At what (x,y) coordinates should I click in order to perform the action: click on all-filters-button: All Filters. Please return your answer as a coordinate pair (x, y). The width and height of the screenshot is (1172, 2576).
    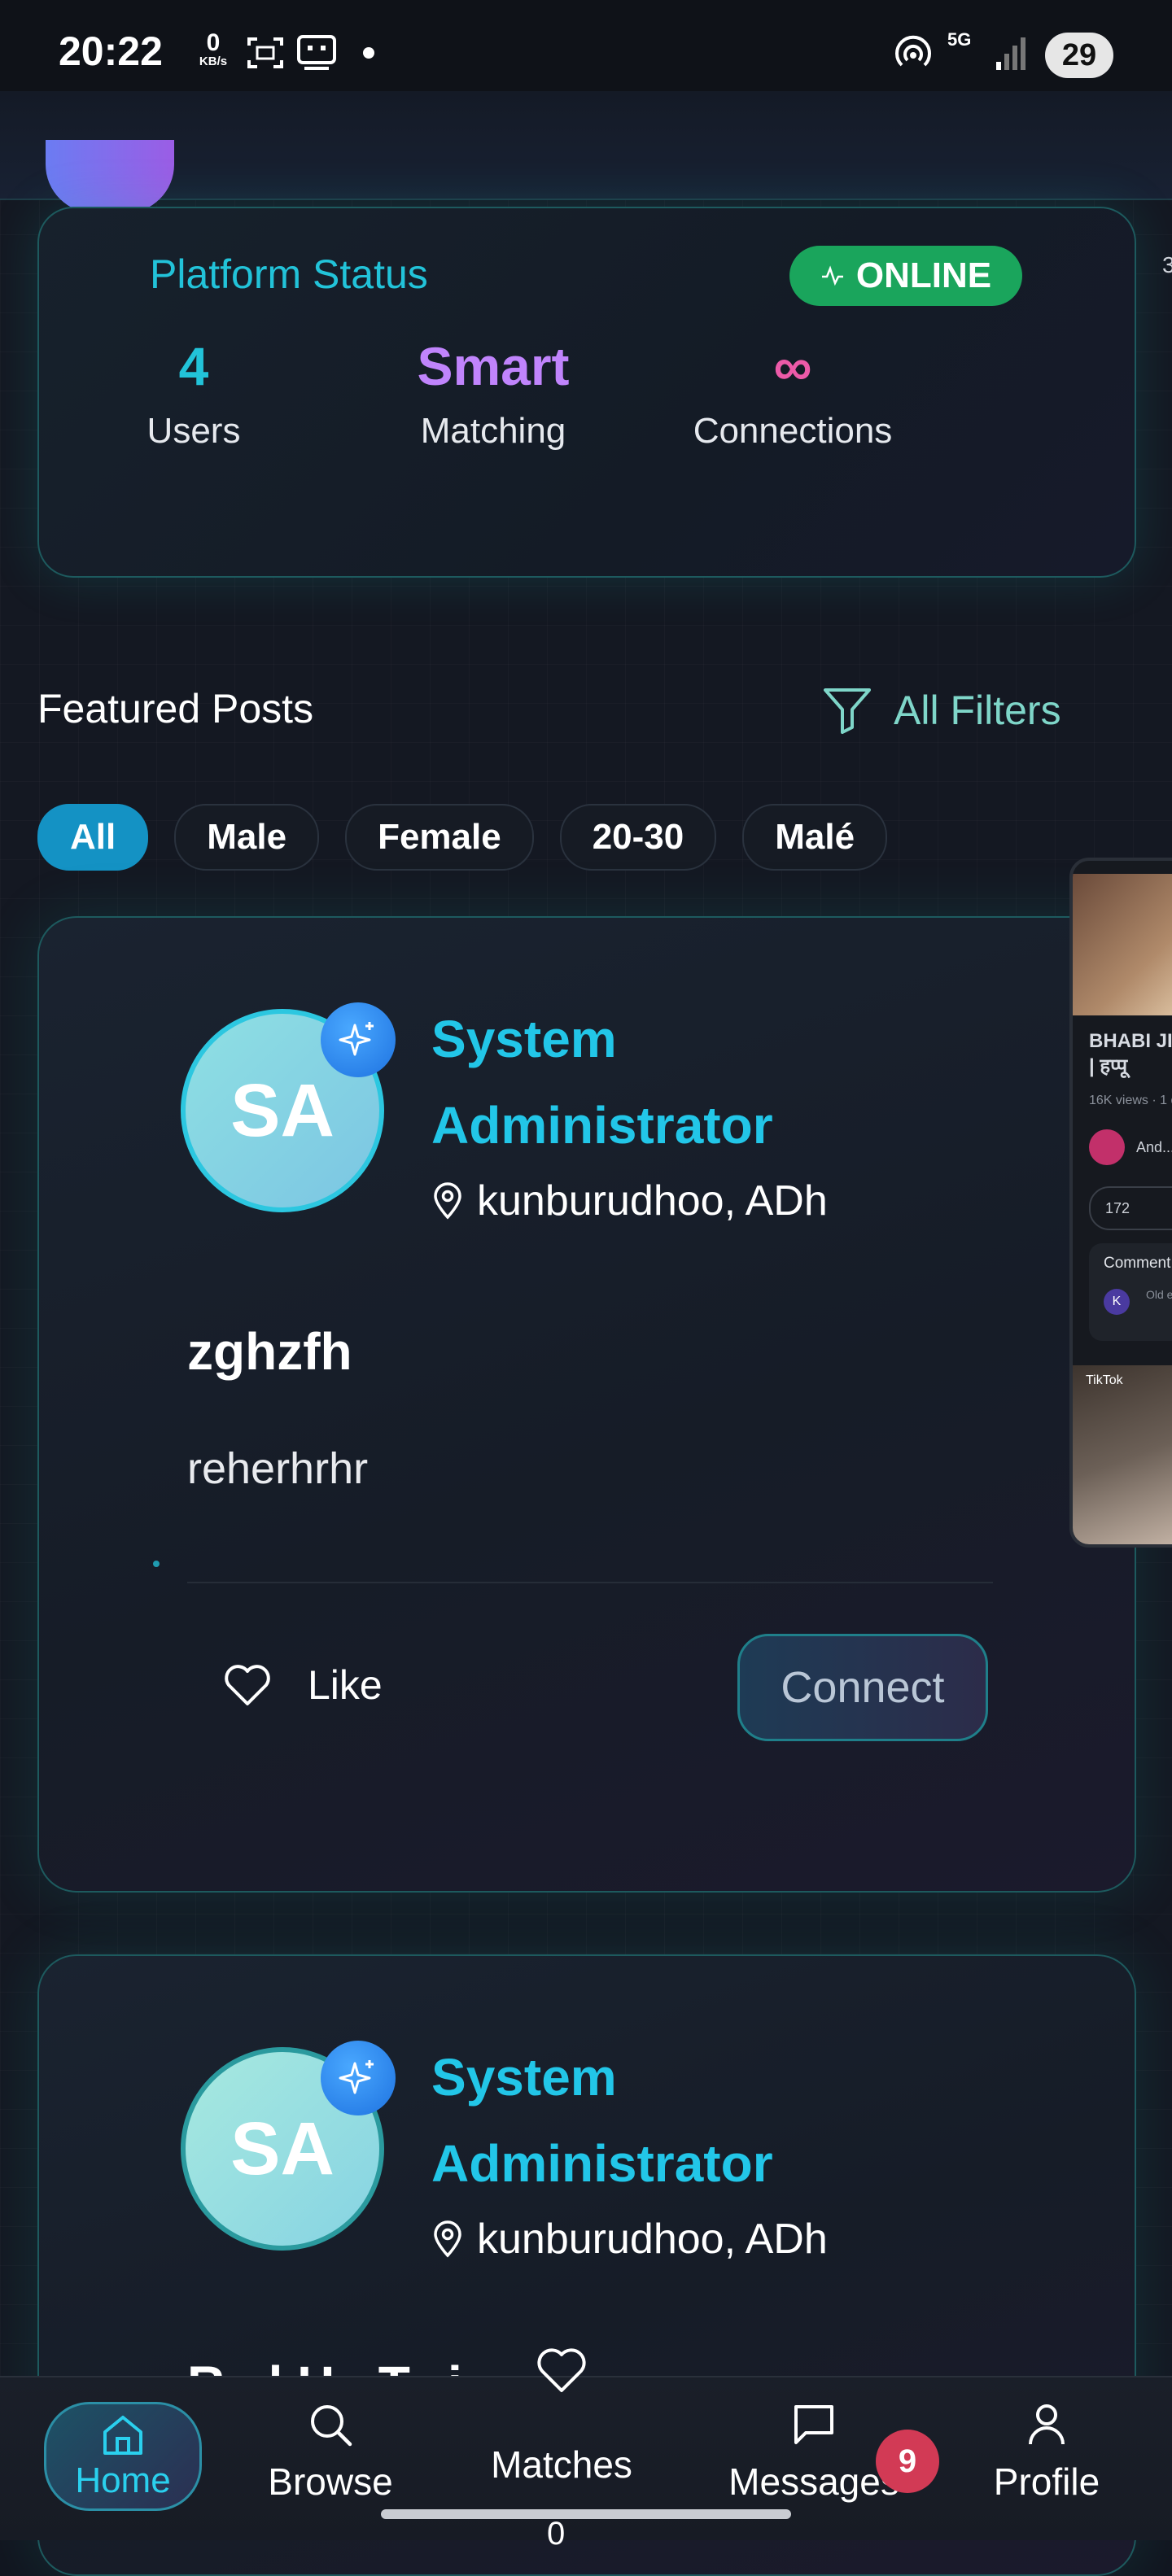
    Looking at the image, I should click on (941, 710).